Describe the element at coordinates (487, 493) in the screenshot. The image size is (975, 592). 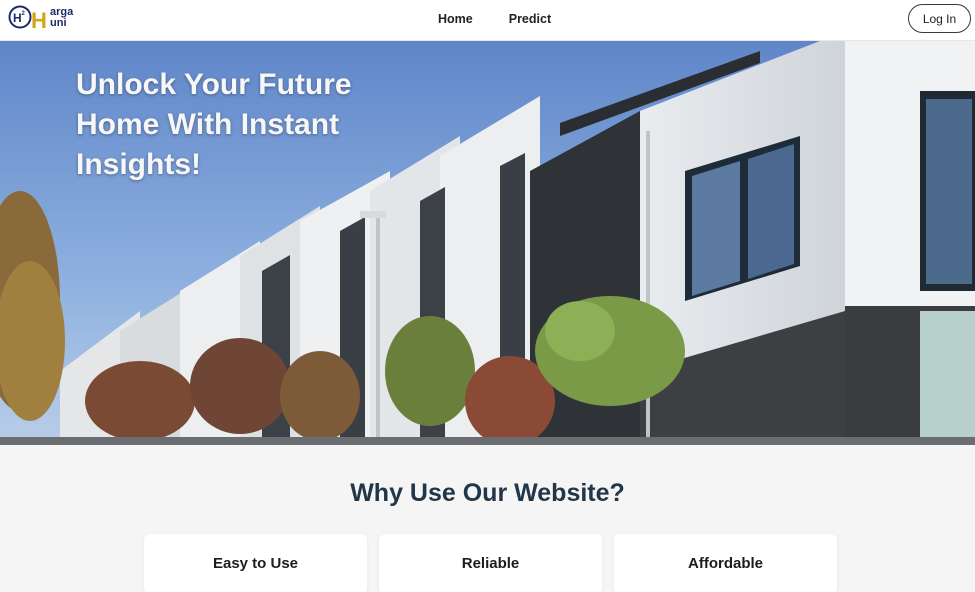
I see `why-title: Why Use Our Website?` at that location.